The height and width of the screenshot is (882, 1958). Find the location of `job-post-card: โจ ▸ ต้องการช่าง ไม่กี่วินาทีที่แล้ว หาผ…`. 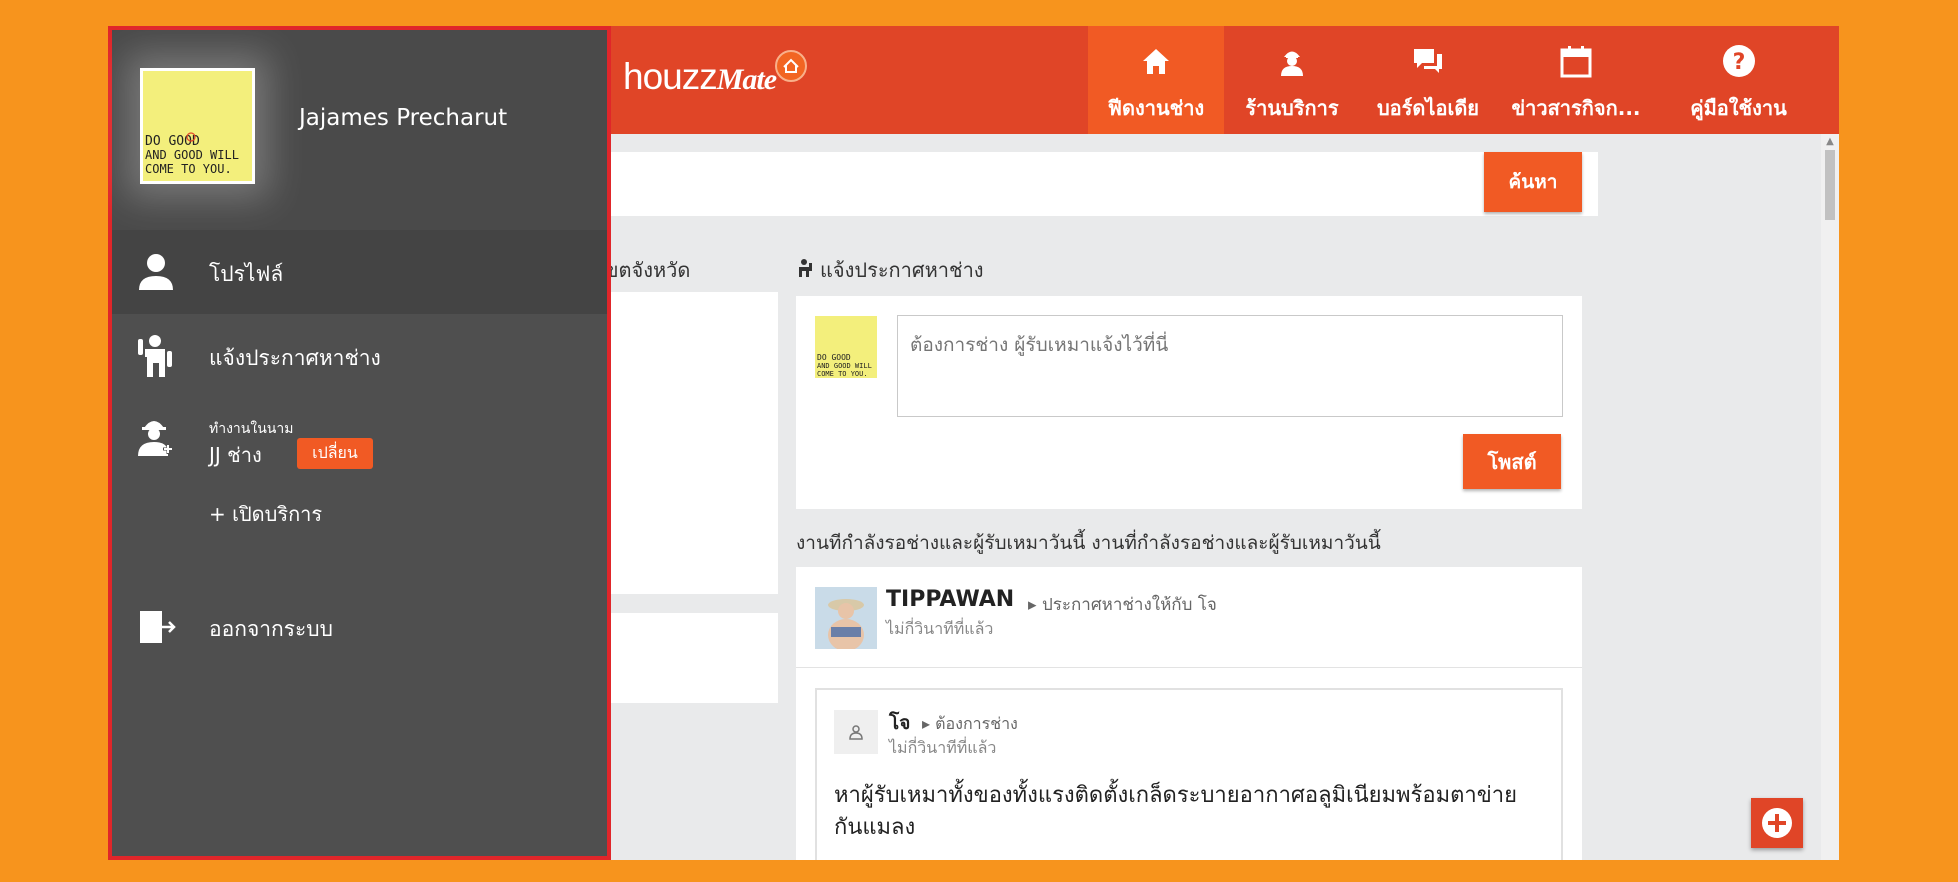

job-post-card: โจ ▸ ต้องการช่าง ไม่กี่วินาทีที่แล้ว หาผ… is located at coordinates (1189, 774).